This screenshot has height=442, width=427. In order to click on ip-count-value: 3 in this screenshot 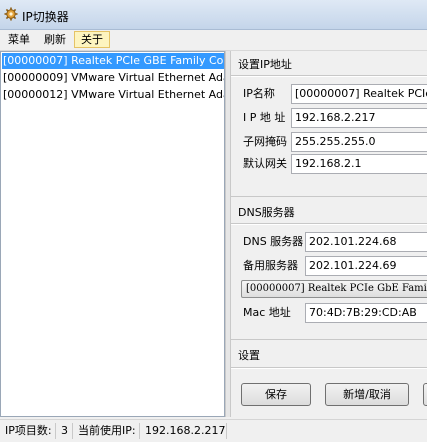, I will do `click(65, 431)`.